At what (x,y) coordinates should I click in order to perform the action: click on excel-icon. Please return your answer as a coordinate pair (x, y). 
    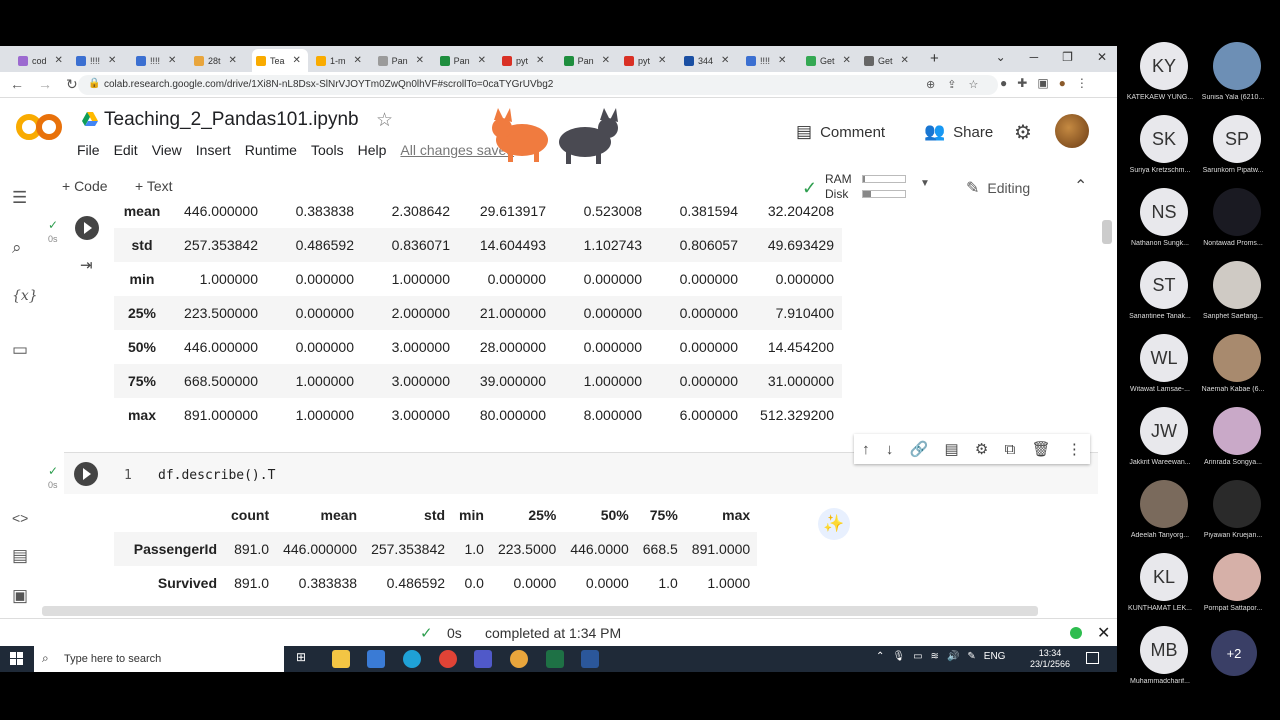
    Looking at the image, I should click on (555, 659).